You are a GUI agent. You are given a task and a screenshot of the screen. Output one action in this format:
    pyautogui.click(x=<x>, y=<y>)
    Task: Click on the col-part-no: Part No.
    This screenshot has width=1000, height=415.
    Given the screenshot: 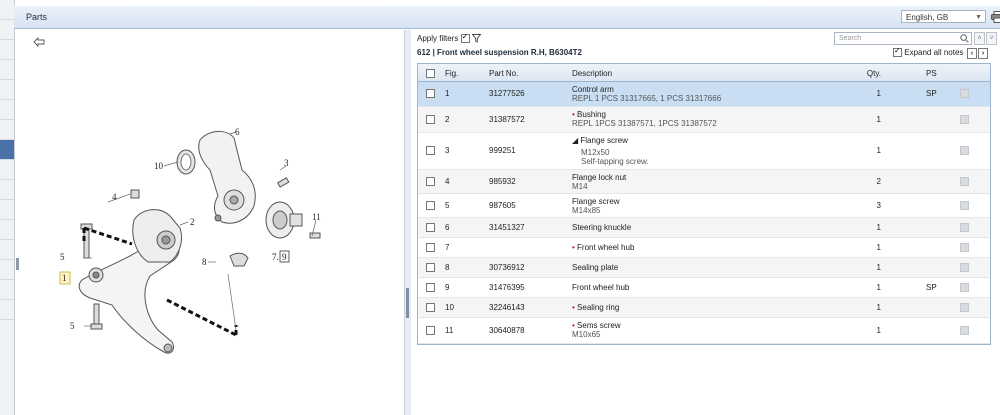 What is the action you would take?
    pyautogui.click(x=503, y=73)
    